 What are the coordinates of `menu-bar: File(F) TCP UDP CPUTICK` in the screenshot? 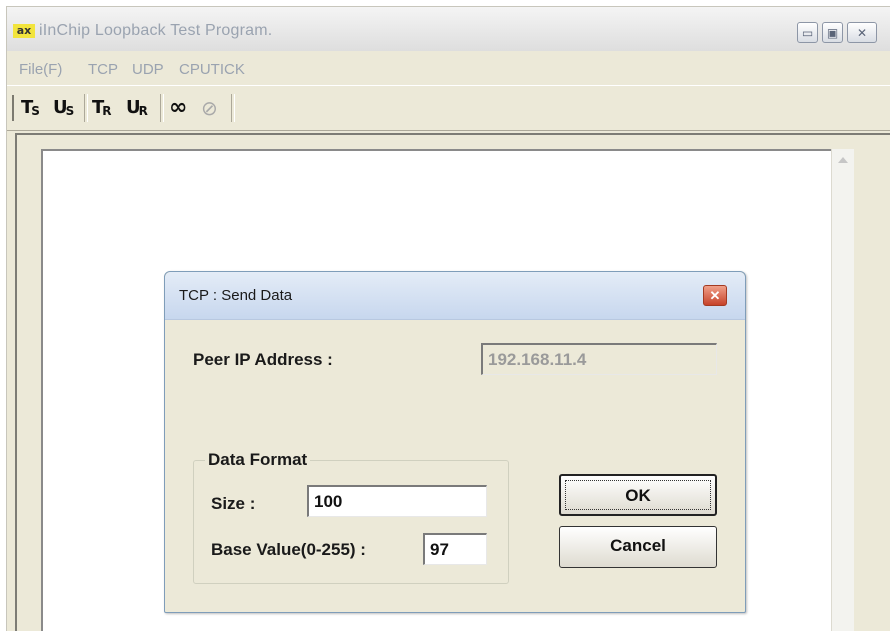 It's located at (448, 68).